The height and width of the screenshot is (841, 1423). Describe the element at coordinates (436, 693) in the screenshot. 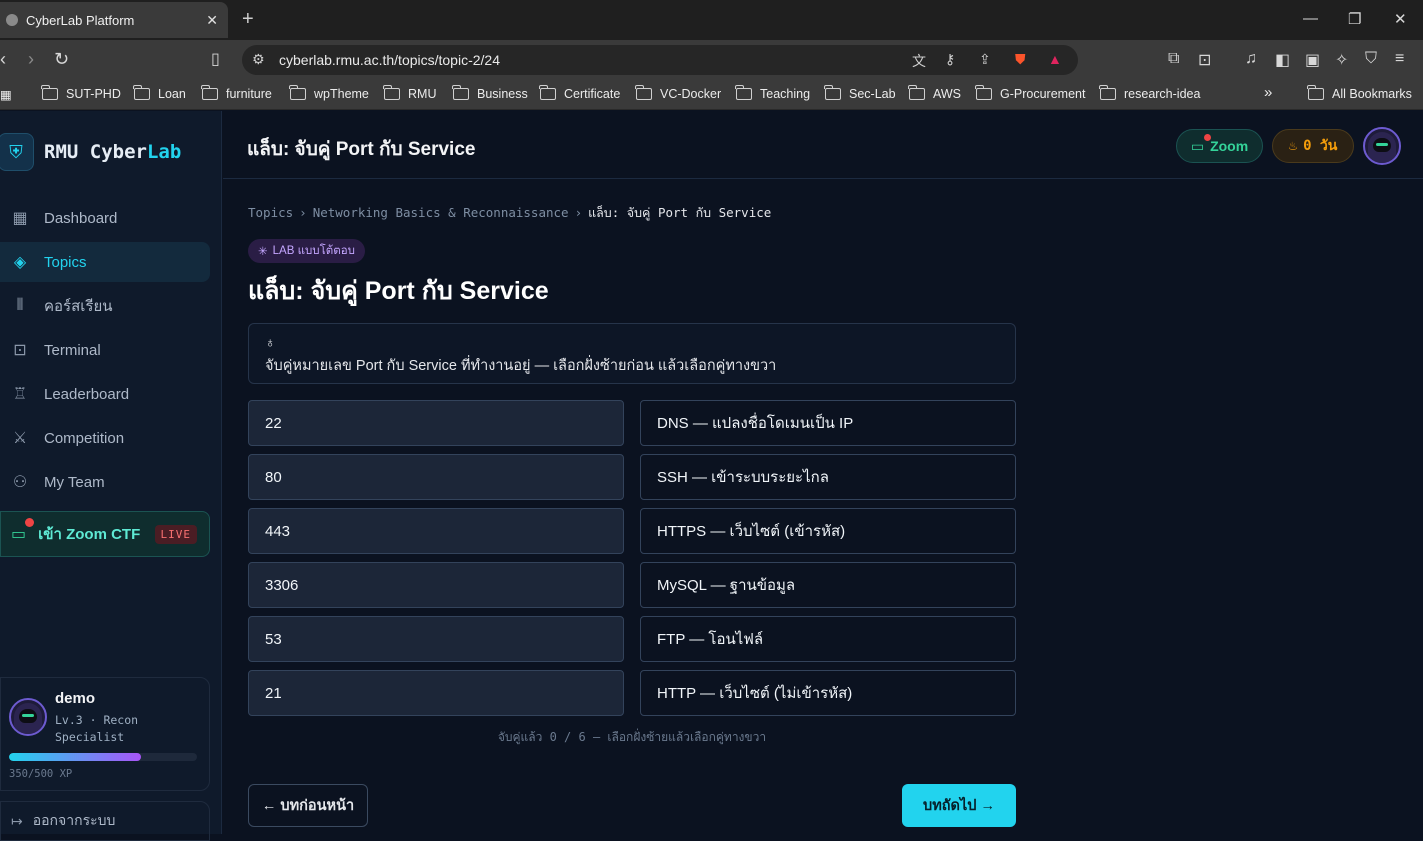

I see `port-item: 21` at that location.